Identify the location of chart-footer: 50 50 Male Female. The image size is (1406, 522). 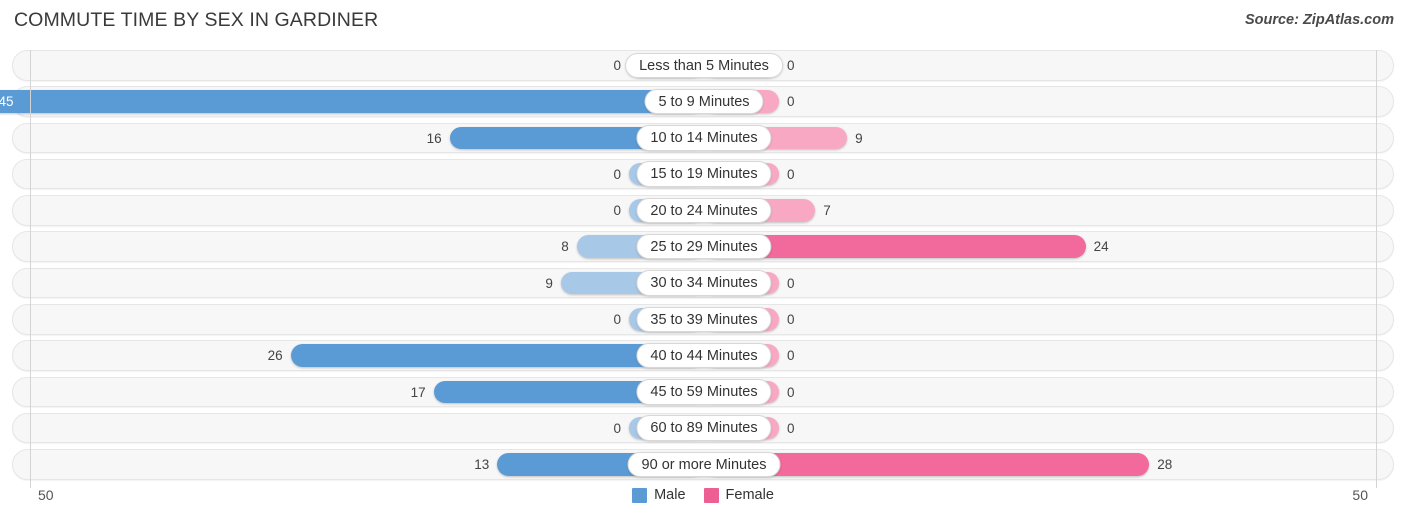
(703, 502).